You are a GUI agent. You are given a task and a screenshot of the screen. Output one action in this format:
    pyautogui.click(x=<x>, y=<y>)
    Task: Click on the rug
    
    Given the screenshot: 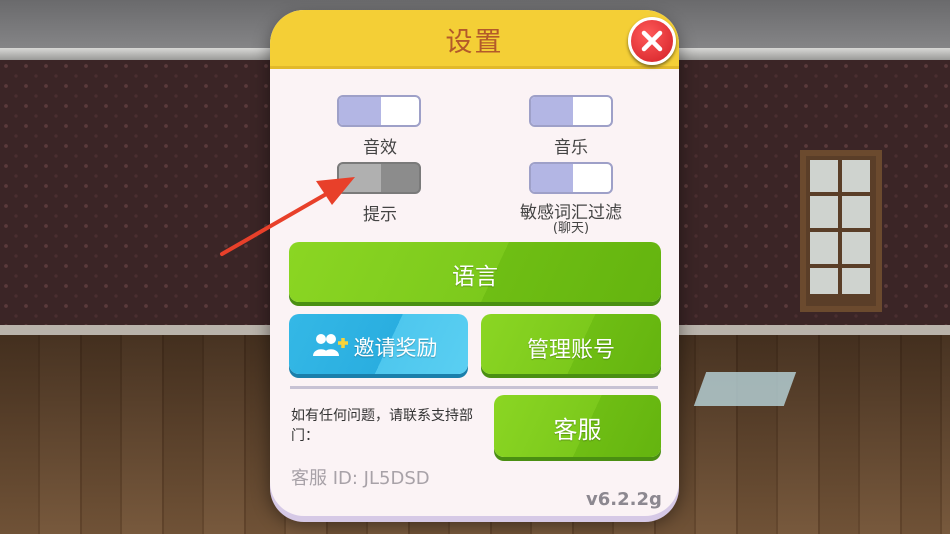 What is the action you would take?
    pyautogui.click(x=745, y=389)
    